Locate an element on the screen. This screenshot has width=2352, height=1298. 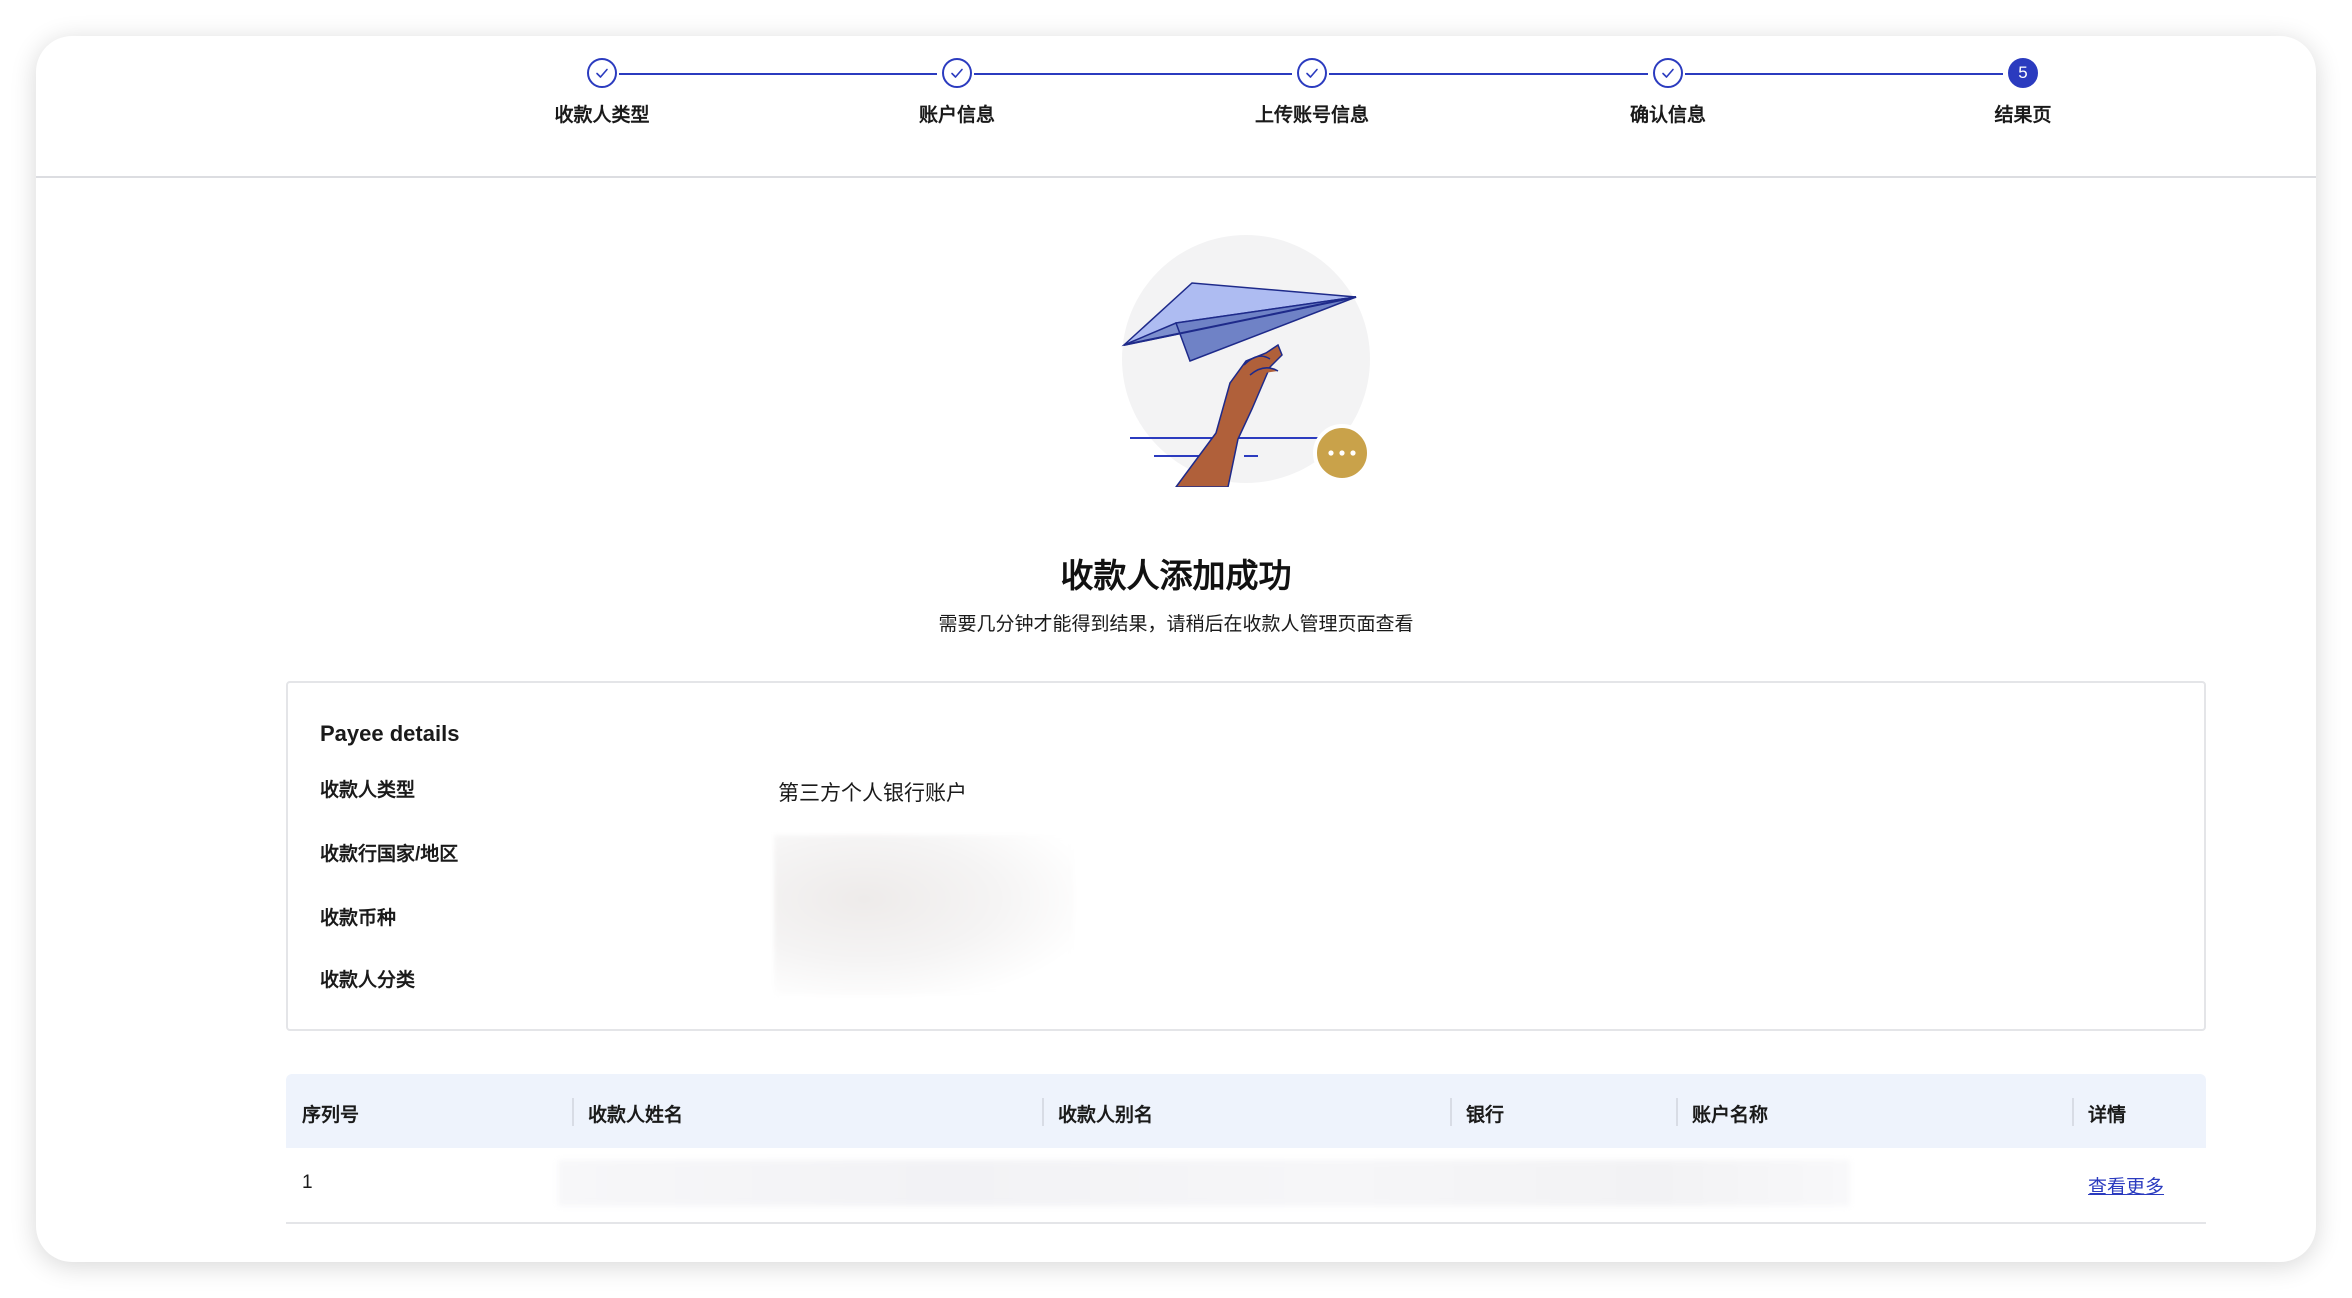
step-label: 上传账号信息 is located at coordinates (1311, 115).